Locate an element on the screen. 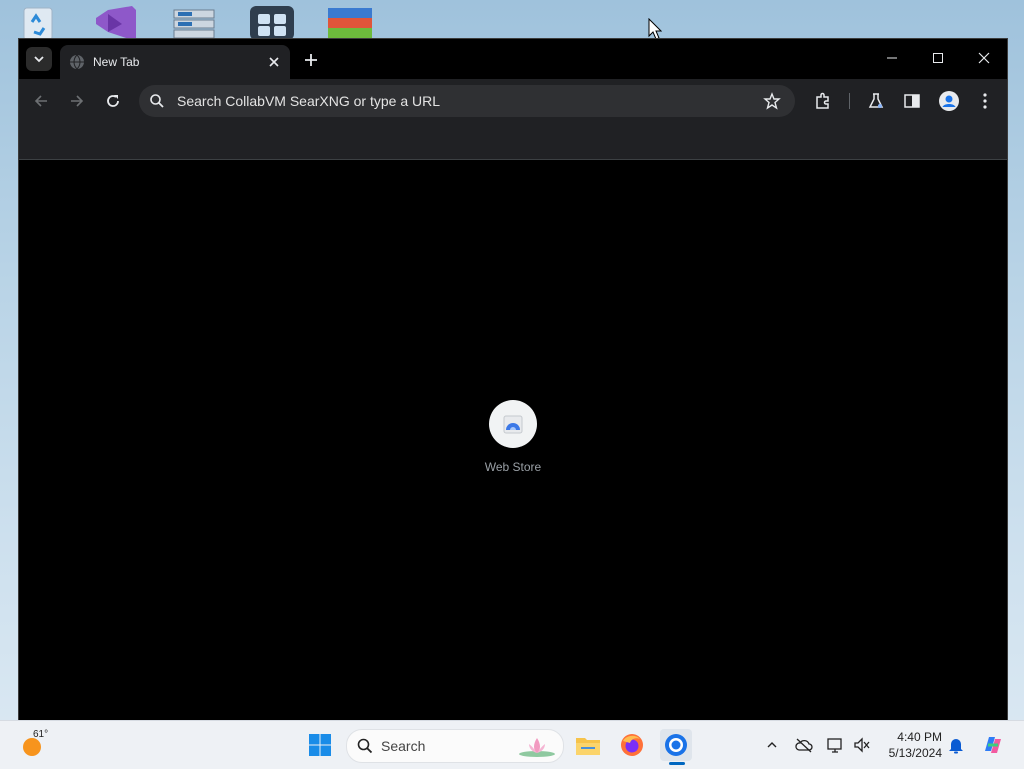 This screenshot has height=769, width=1024. server-manager-icon is located at coordinates (194, 22).